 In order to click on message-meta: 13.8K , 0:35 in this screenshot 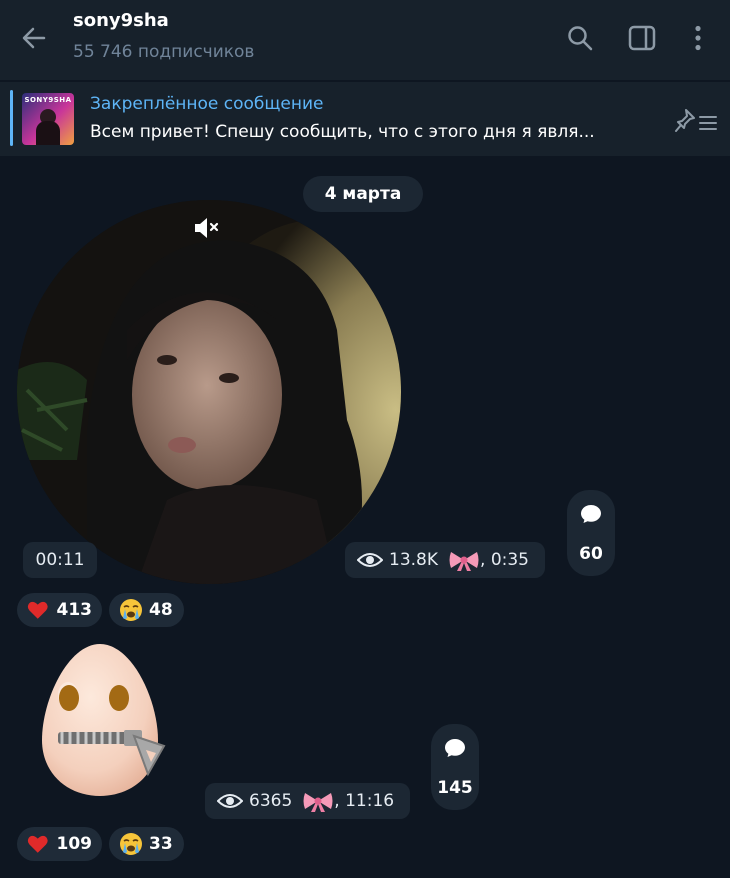, I will do `click(445, 560)`.